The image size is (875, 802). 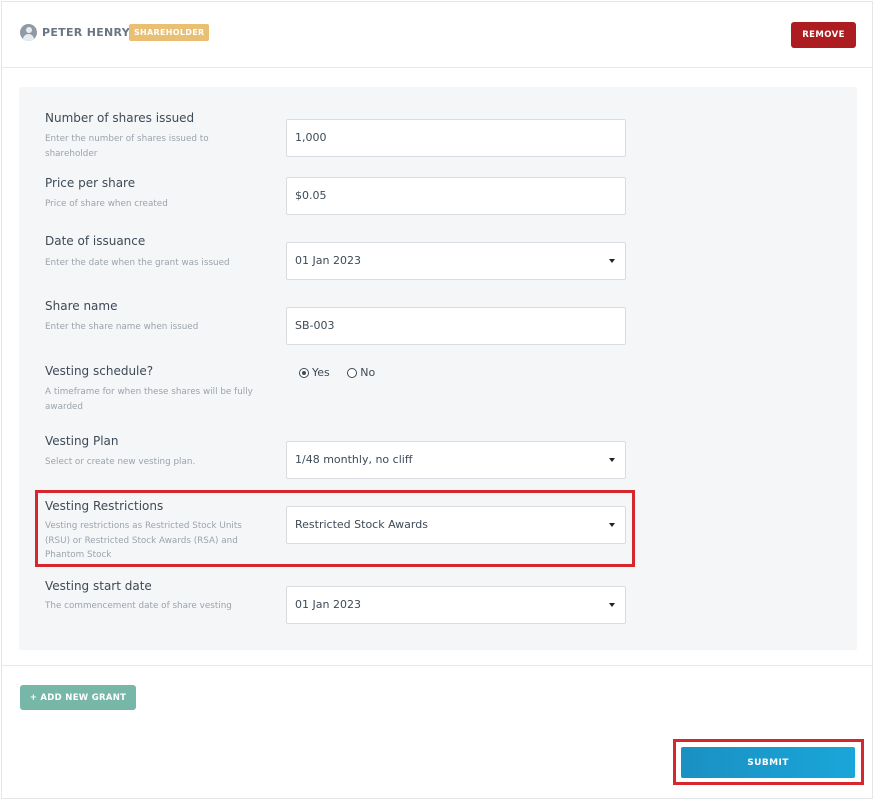 I want to click on price-input: $0.05, so click(x=456, y=196).